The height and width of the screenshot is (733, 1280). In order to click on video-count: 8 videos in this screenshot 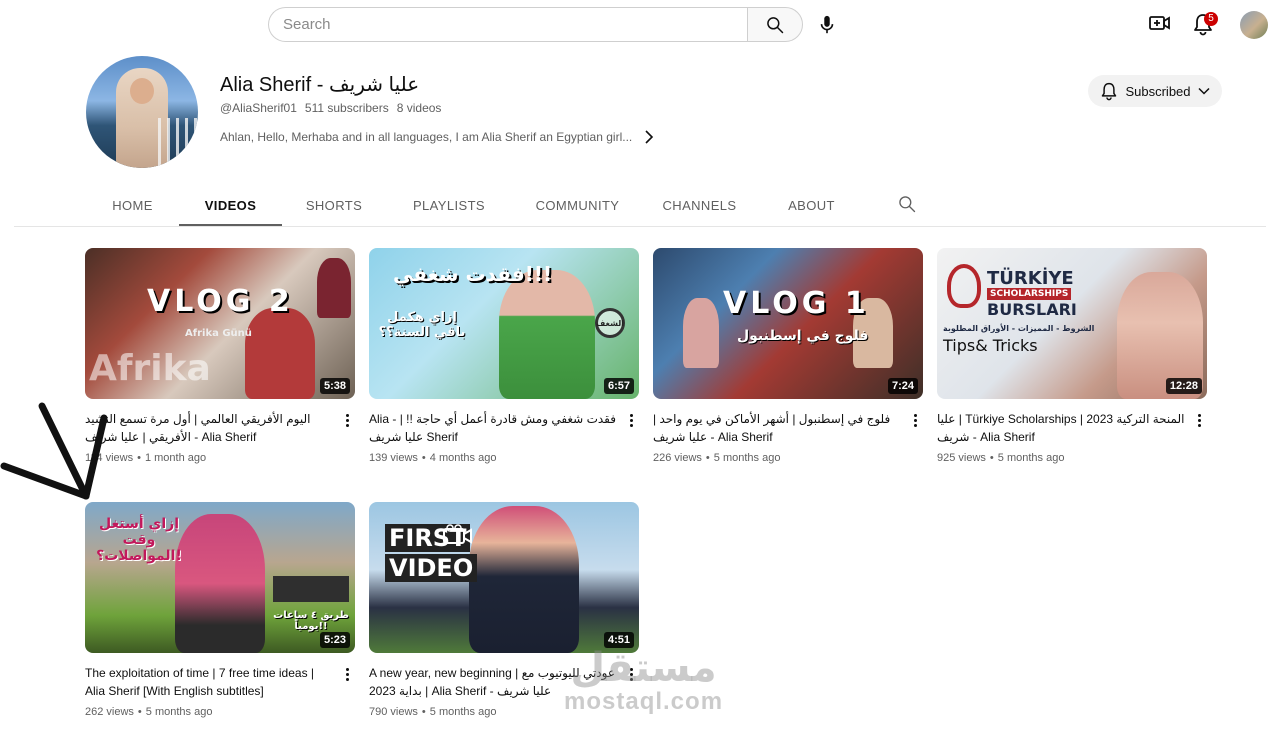, I will do `click(419, 108)`.